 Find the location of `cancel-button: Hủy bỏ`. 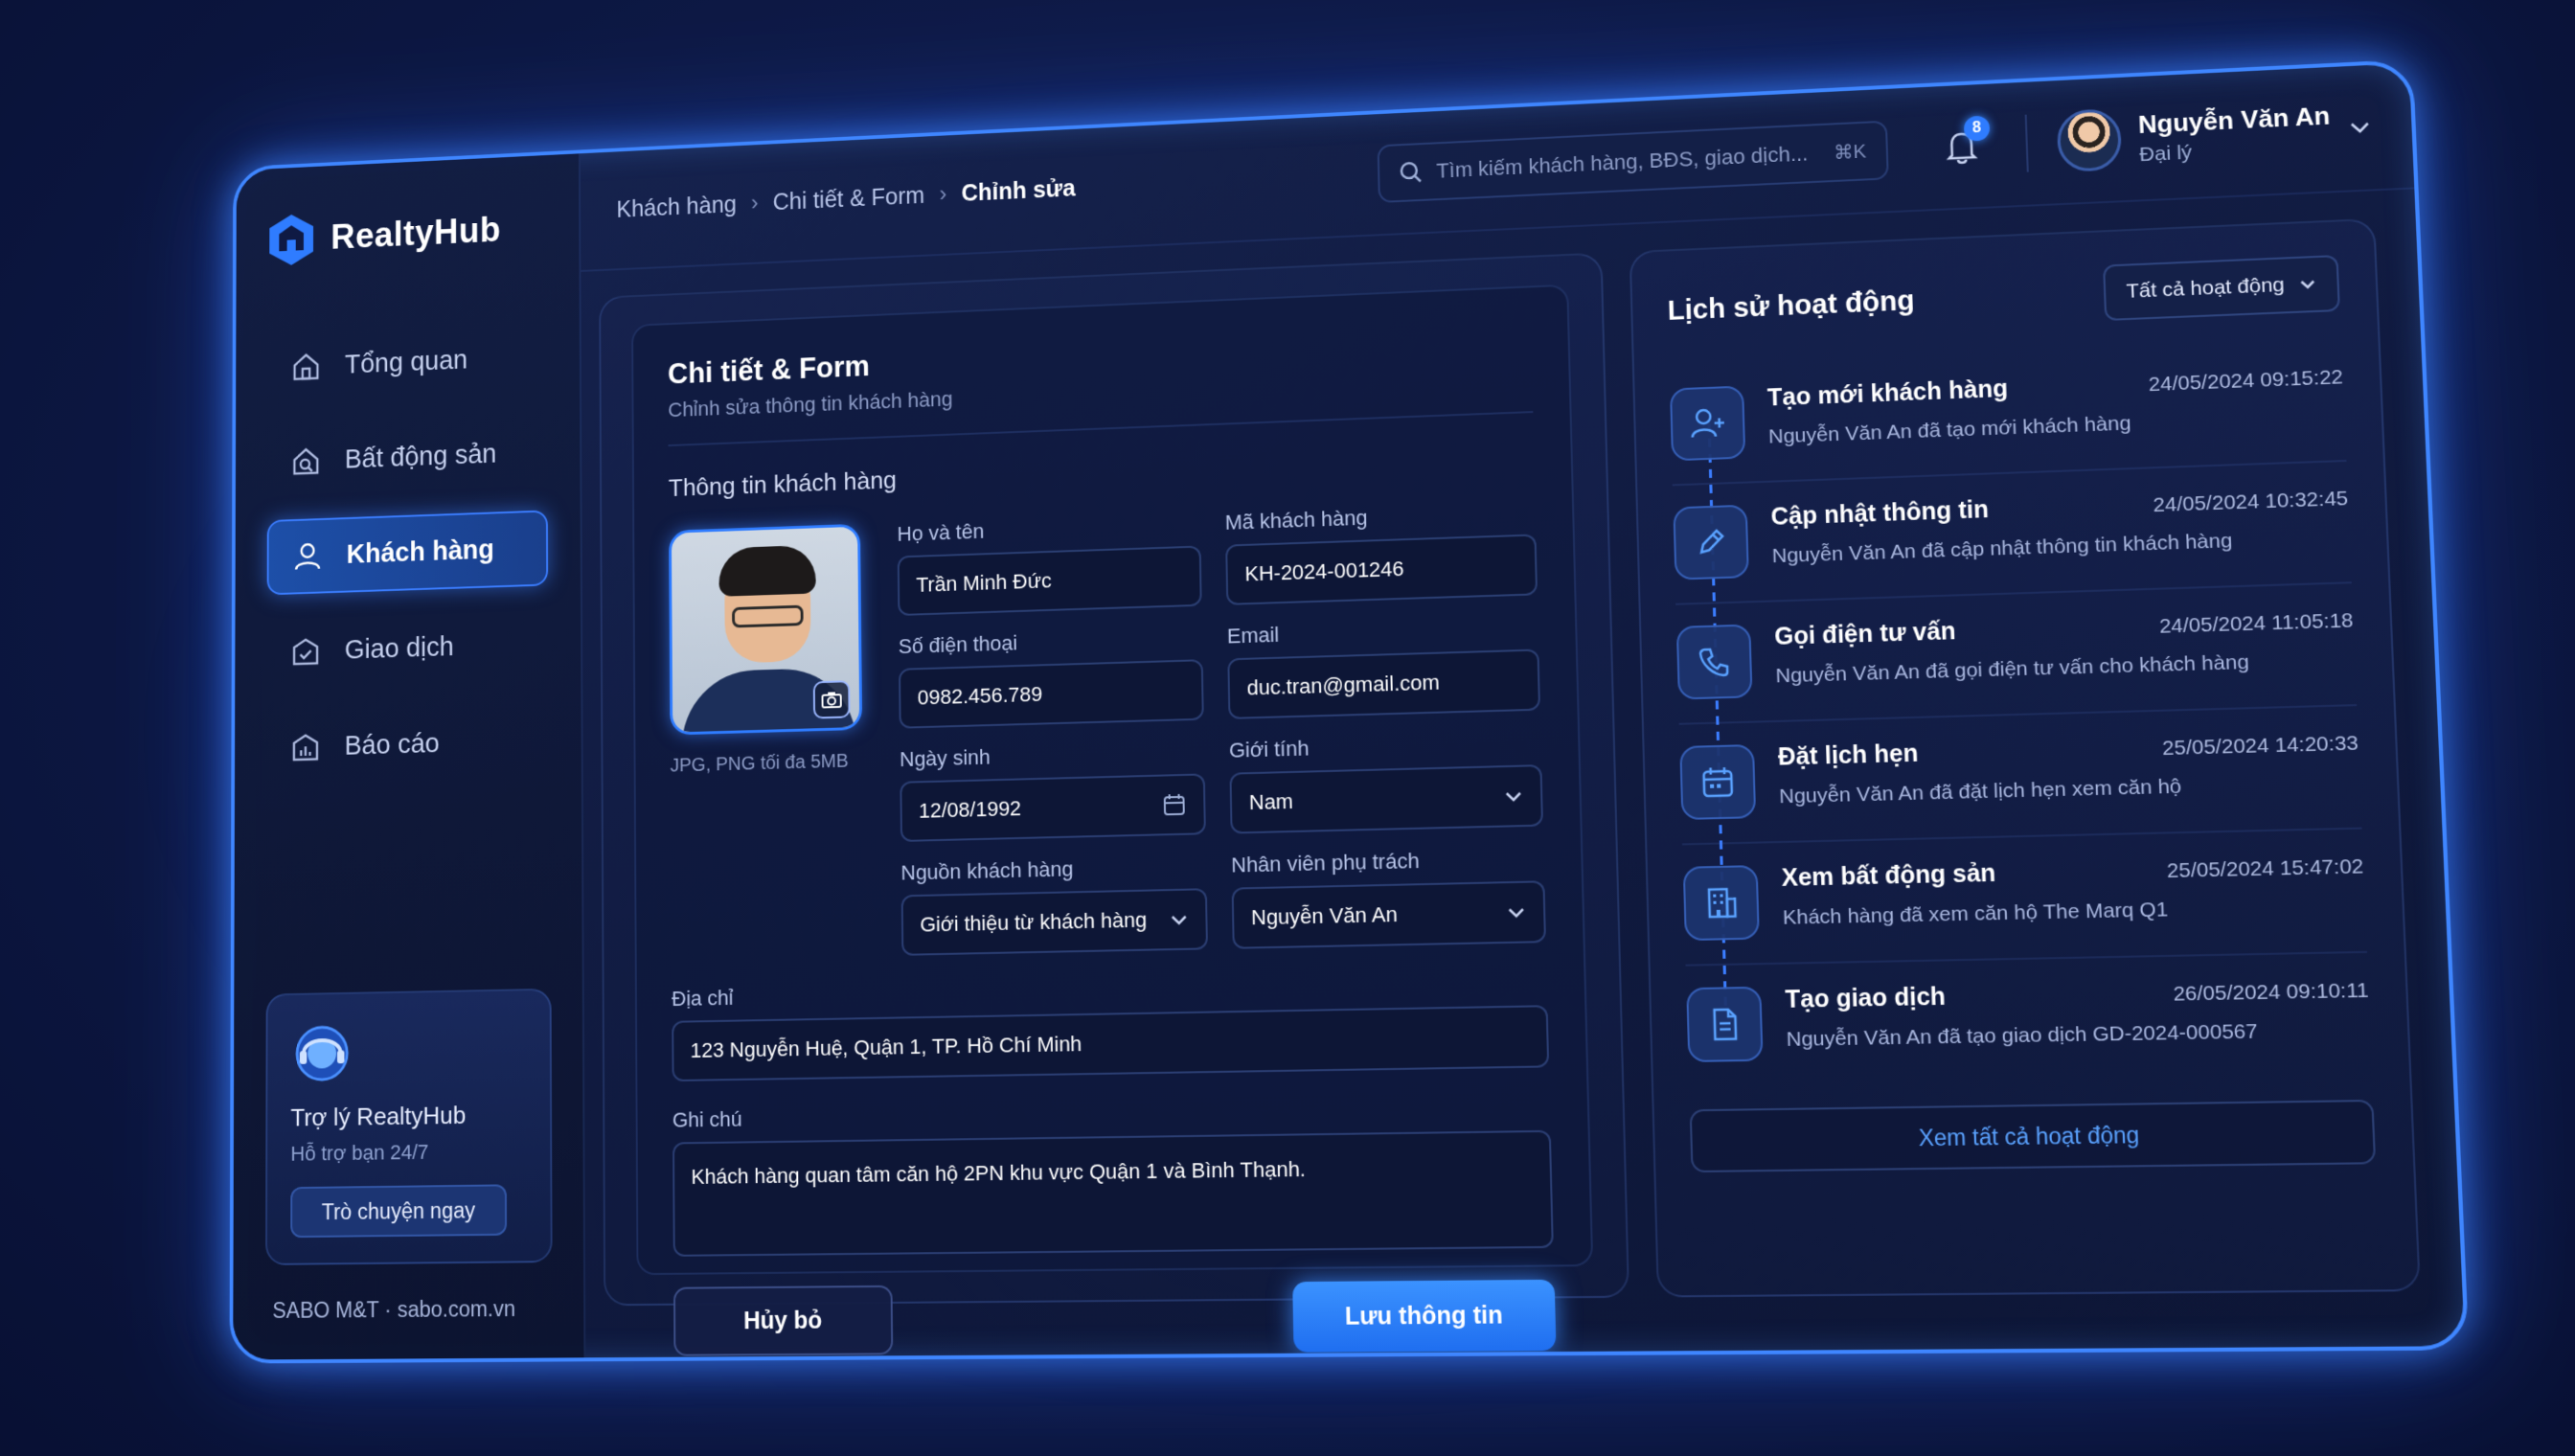

cancel-button: Hủy bỏ is located at coordinates (783, 1320).